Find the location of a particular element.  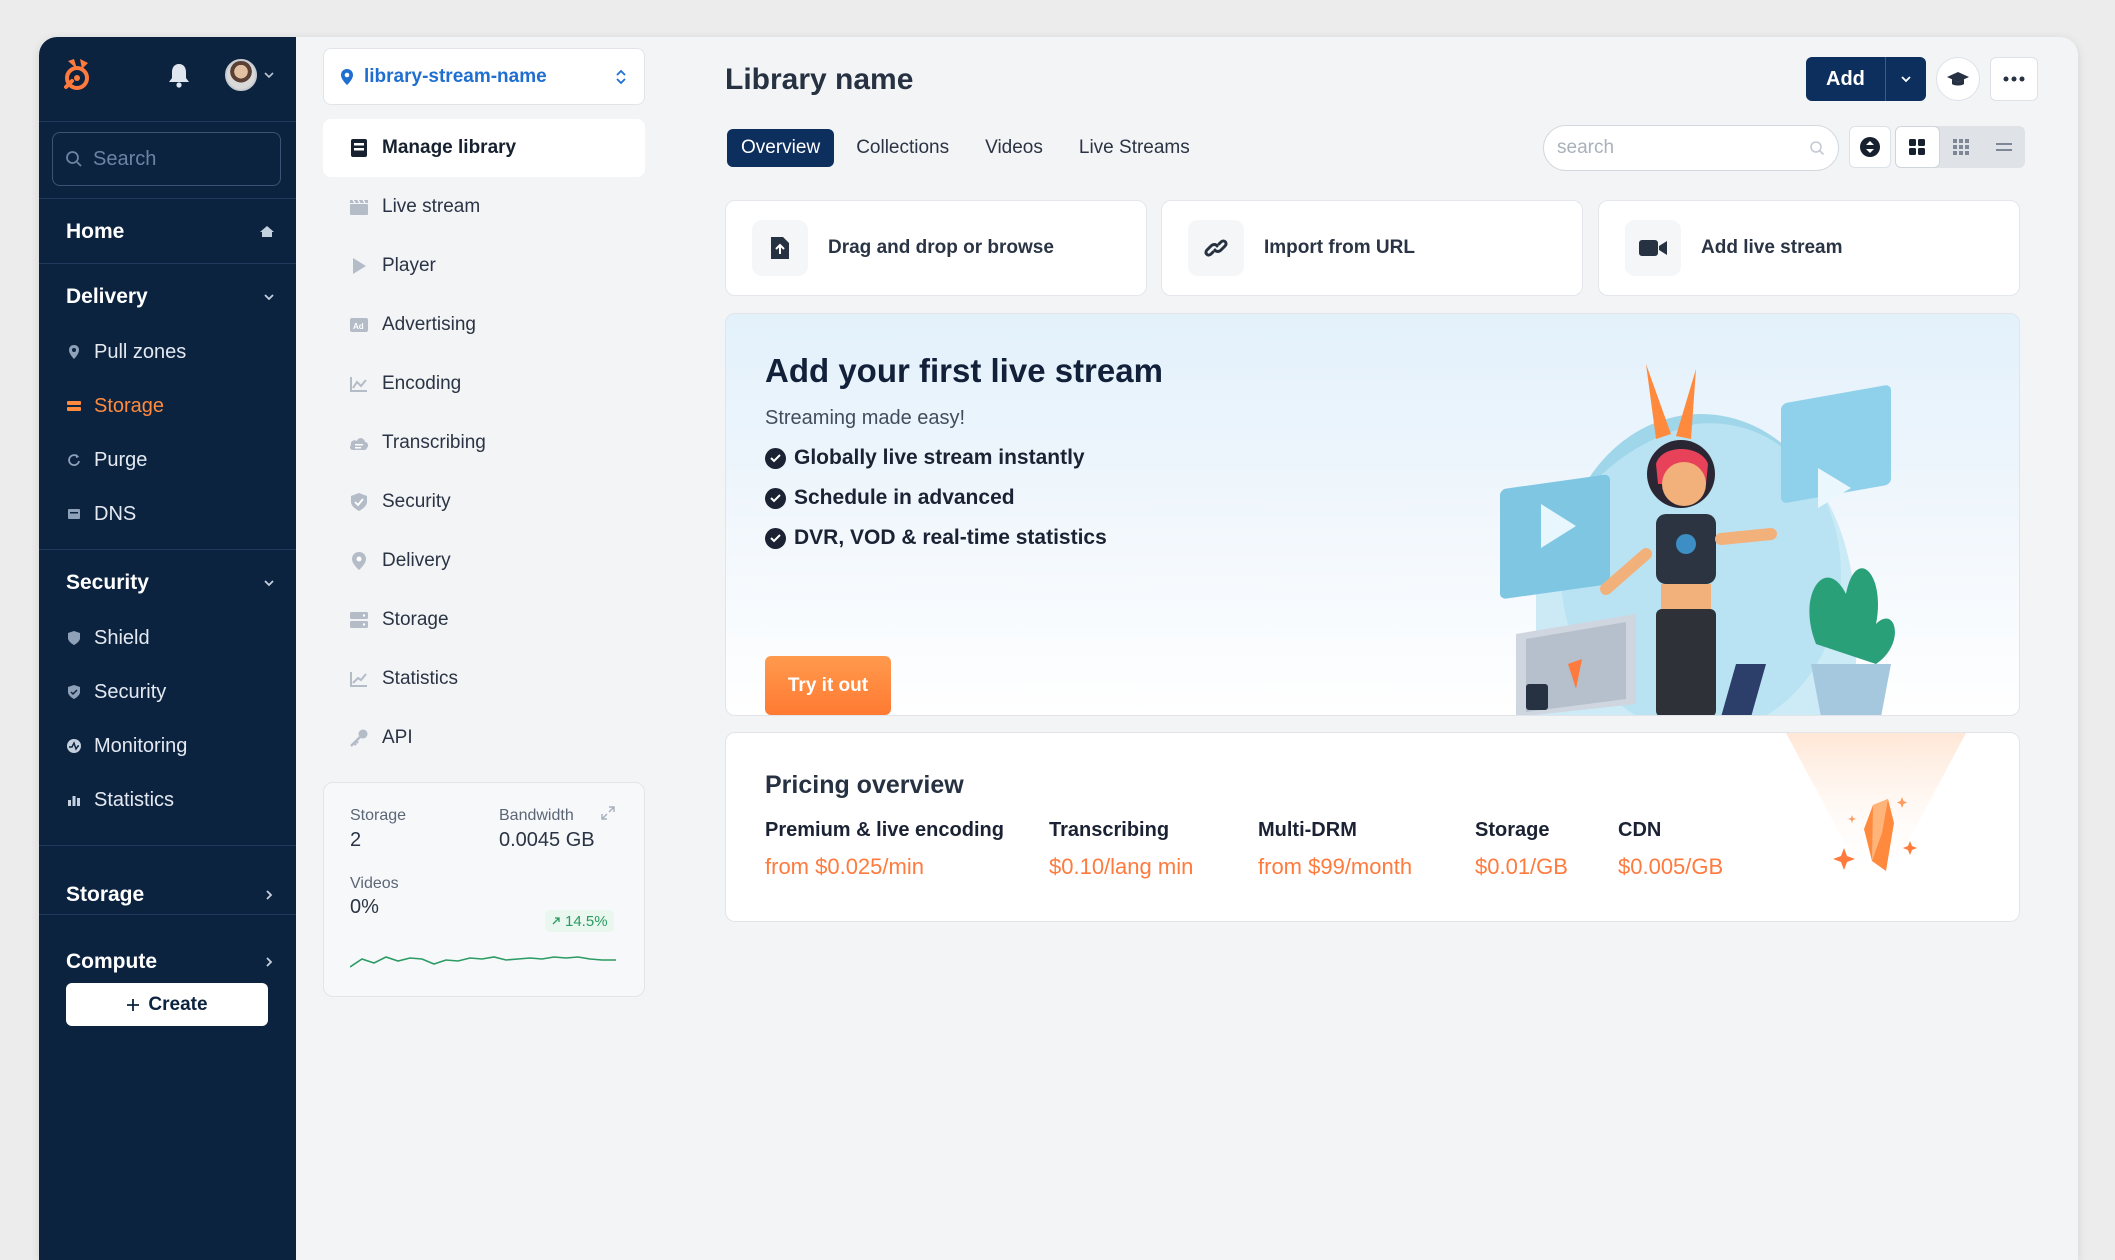

nav-section-compute: Compute is located at coordinates (171, 962).